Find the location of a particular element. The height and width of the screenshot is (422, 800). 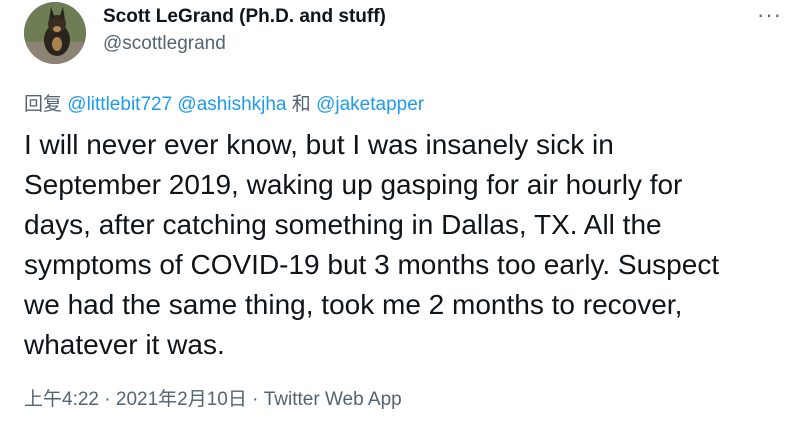

reply-prefix: 回复 is located at coordinates (43, 104).